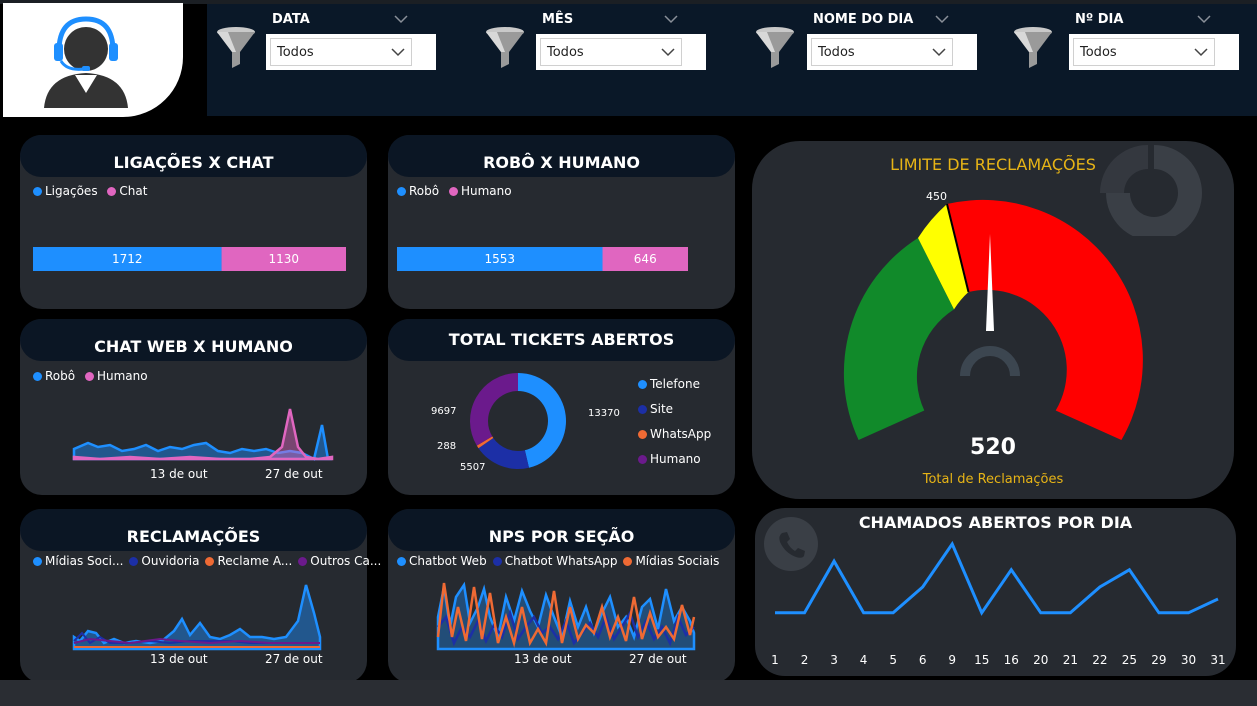 Image resolution: width=1257 pixels, height=706 pixels. Describe the element at coordinates (443, 411) in the screenshot. I see `donut-data-label: 9697` at that location.